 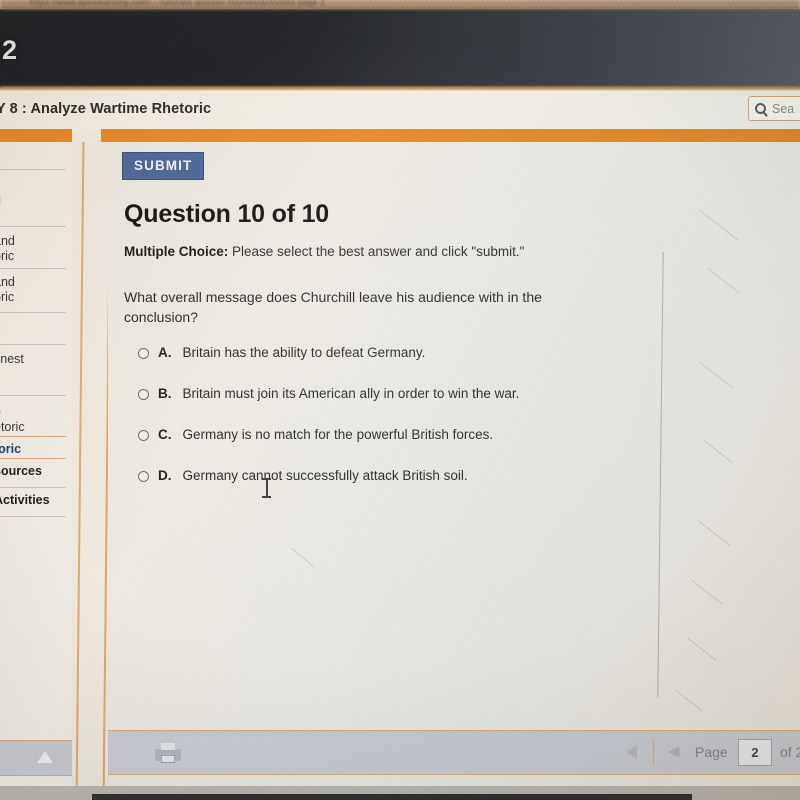 What do you see at coordinates (36, 500) in the screenshot?
I see `sidebar-item: Activities` at bounding box center [36, 500].